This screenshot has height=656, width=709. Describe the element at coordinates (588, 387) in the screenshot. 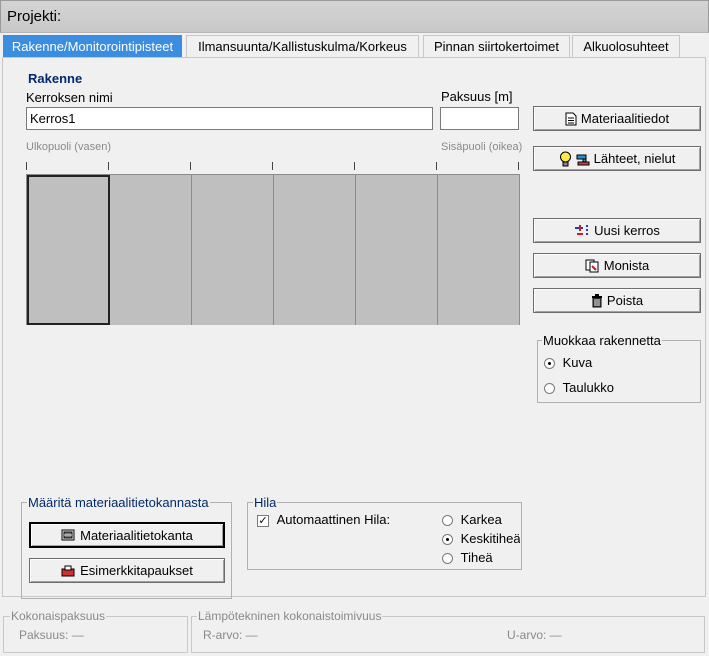

I see `option-label: Taulukko` at that location.